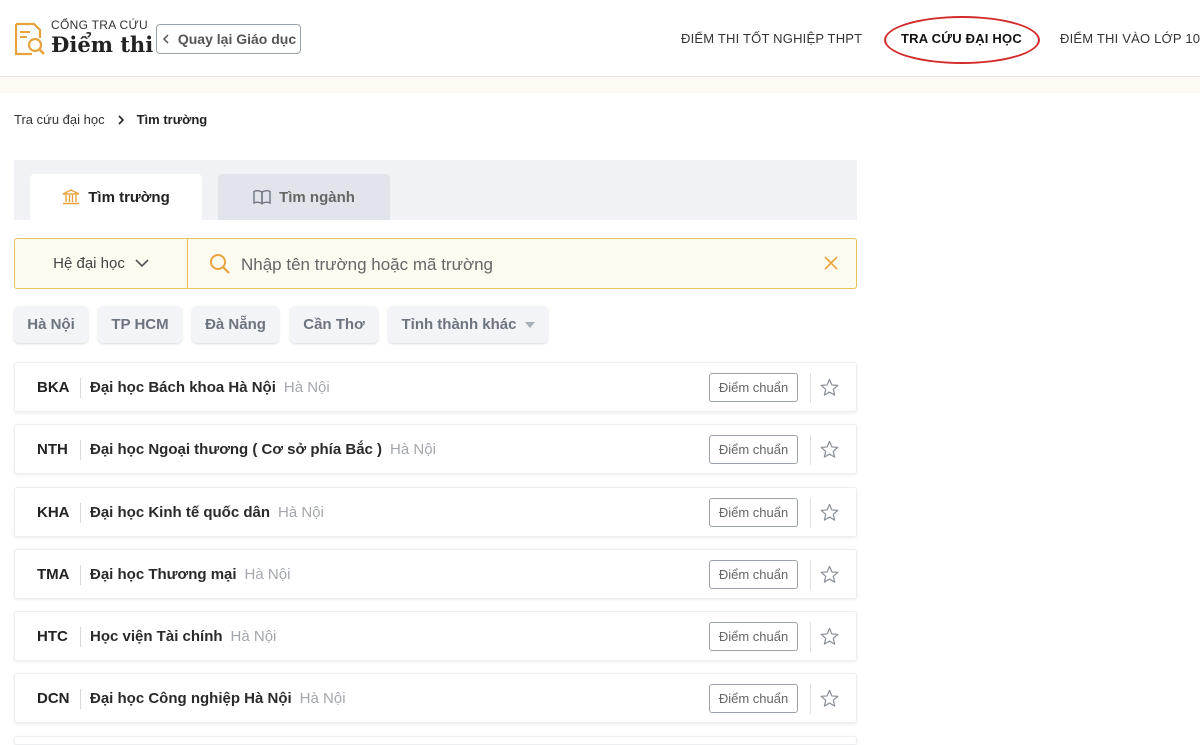 Image resolution: width=1200 pixels, height=745 pixels. Describe the element at coordinates (435, 636) in the screenshot. I see `school-row: HTC Học viện Tài chính Hà Nội Điểm chuẩn` at that location.